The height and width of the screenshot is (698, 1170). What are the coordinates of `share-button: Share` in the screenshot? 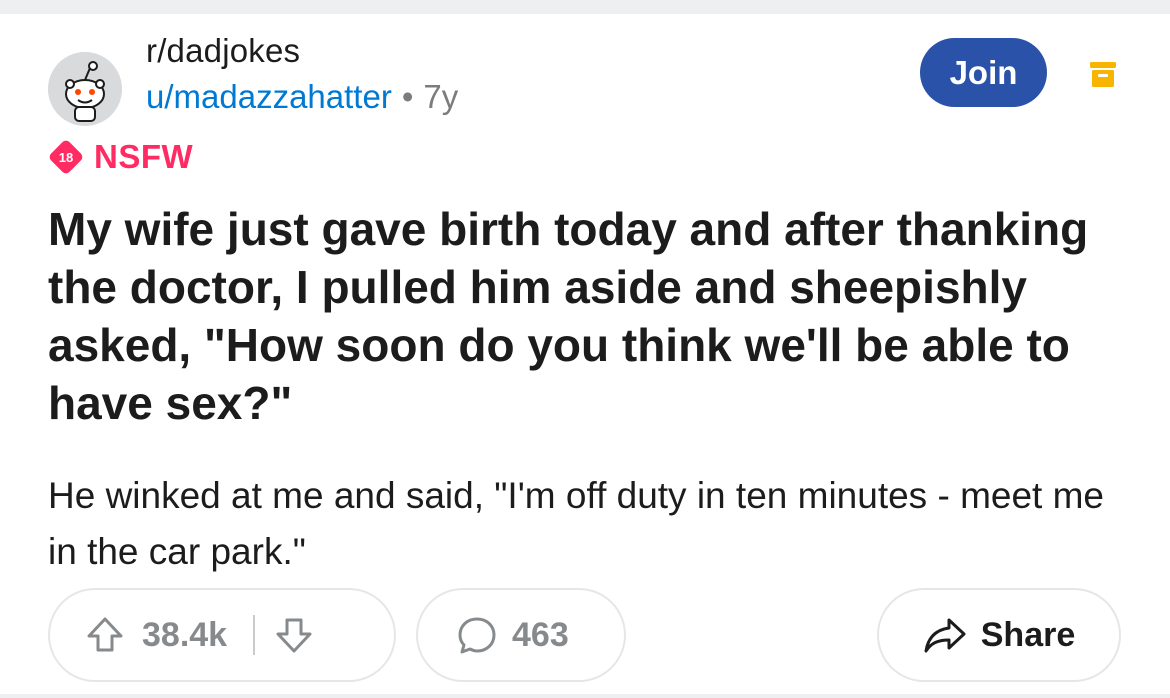 It's located at (999, 635).